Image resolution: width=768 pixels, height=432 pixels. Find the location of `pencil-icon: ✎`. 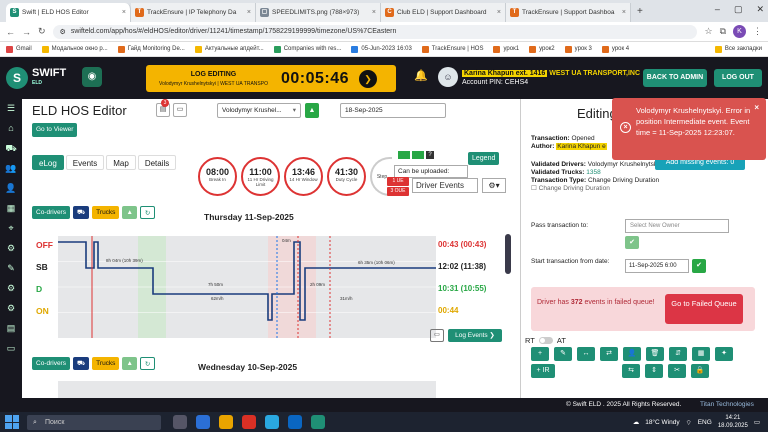

pencil-icon: ✎ is located at coordinates (563, 354).